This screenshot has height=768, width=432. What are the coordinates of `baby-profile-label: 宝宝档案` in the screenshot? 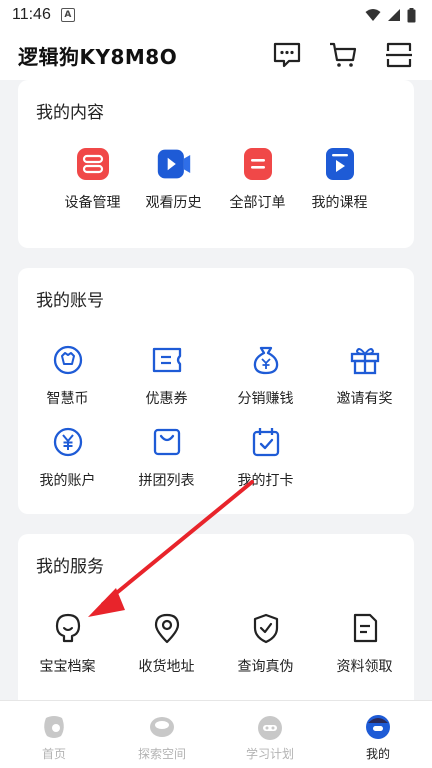 It's located at (67, 667).